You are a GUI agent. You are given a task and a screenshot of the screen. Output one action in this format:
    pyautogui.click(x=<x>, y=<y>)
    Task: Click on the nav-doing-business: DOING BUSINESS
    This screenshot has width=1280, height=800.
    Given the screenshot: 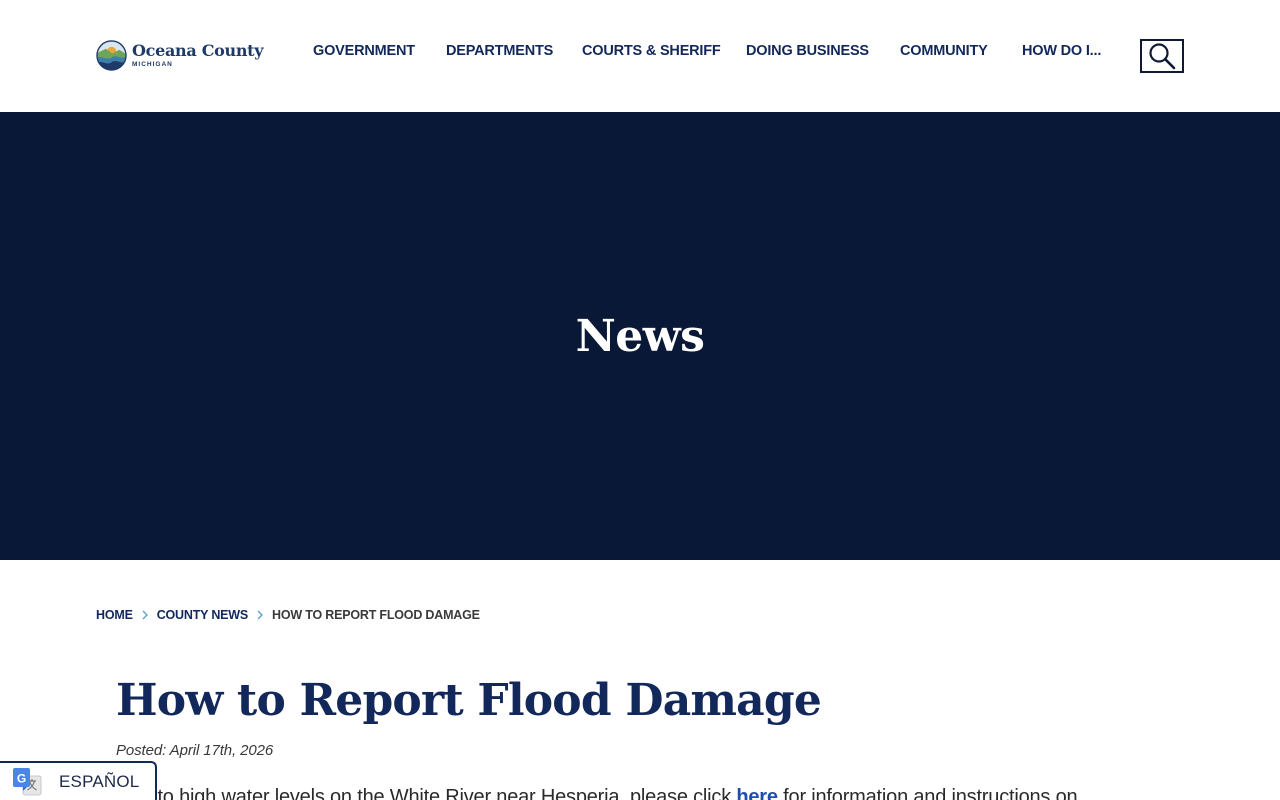 What is the action you would take?
    pyautogui.click(x=807, y=51)
    